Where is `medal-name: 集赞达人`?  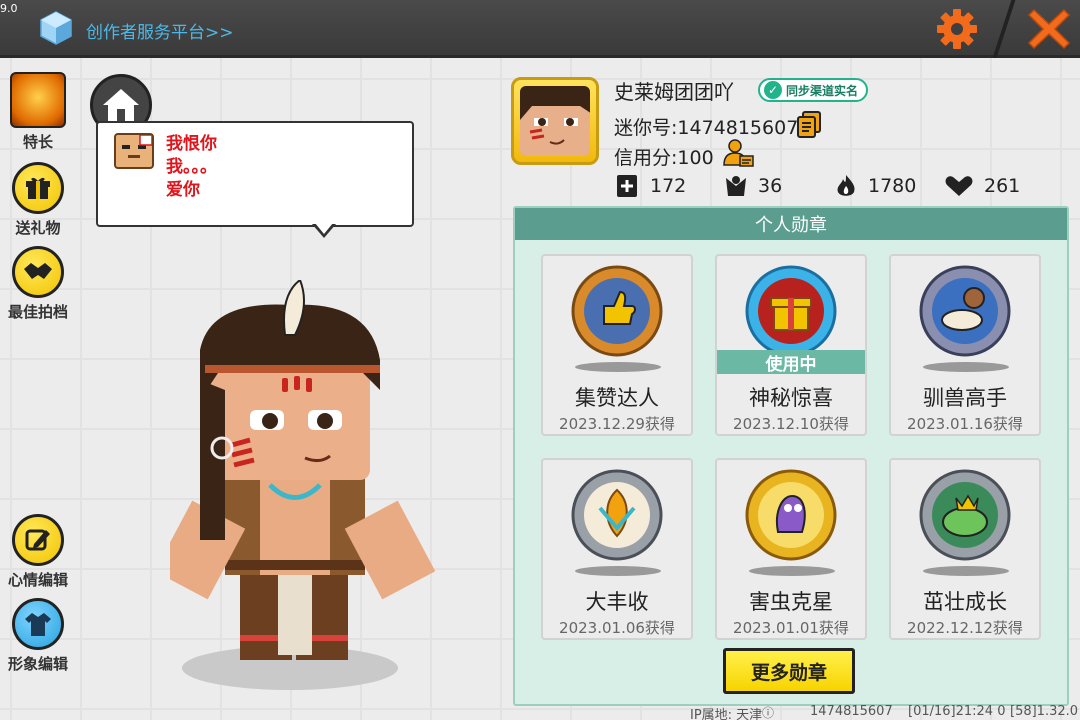 medal-name: 集赞达人 is located at coordinates (617, 398).